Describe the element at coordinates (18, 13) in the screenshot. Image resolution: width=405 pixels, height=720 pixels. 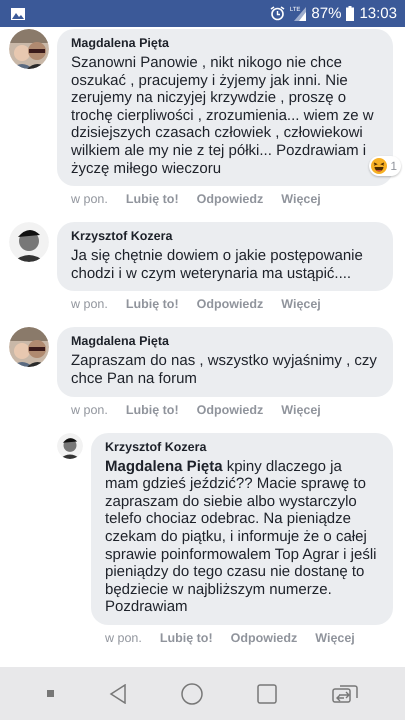
I see `image-icon` at that location.